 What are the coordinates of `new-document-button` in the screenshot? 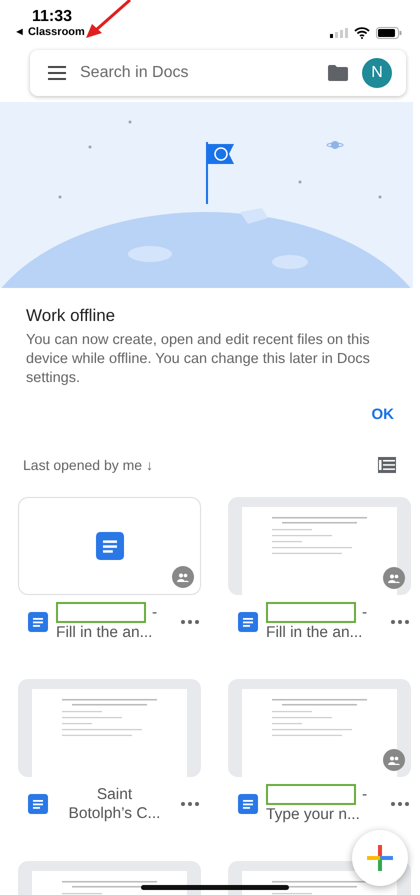 It's located at (380, 858).